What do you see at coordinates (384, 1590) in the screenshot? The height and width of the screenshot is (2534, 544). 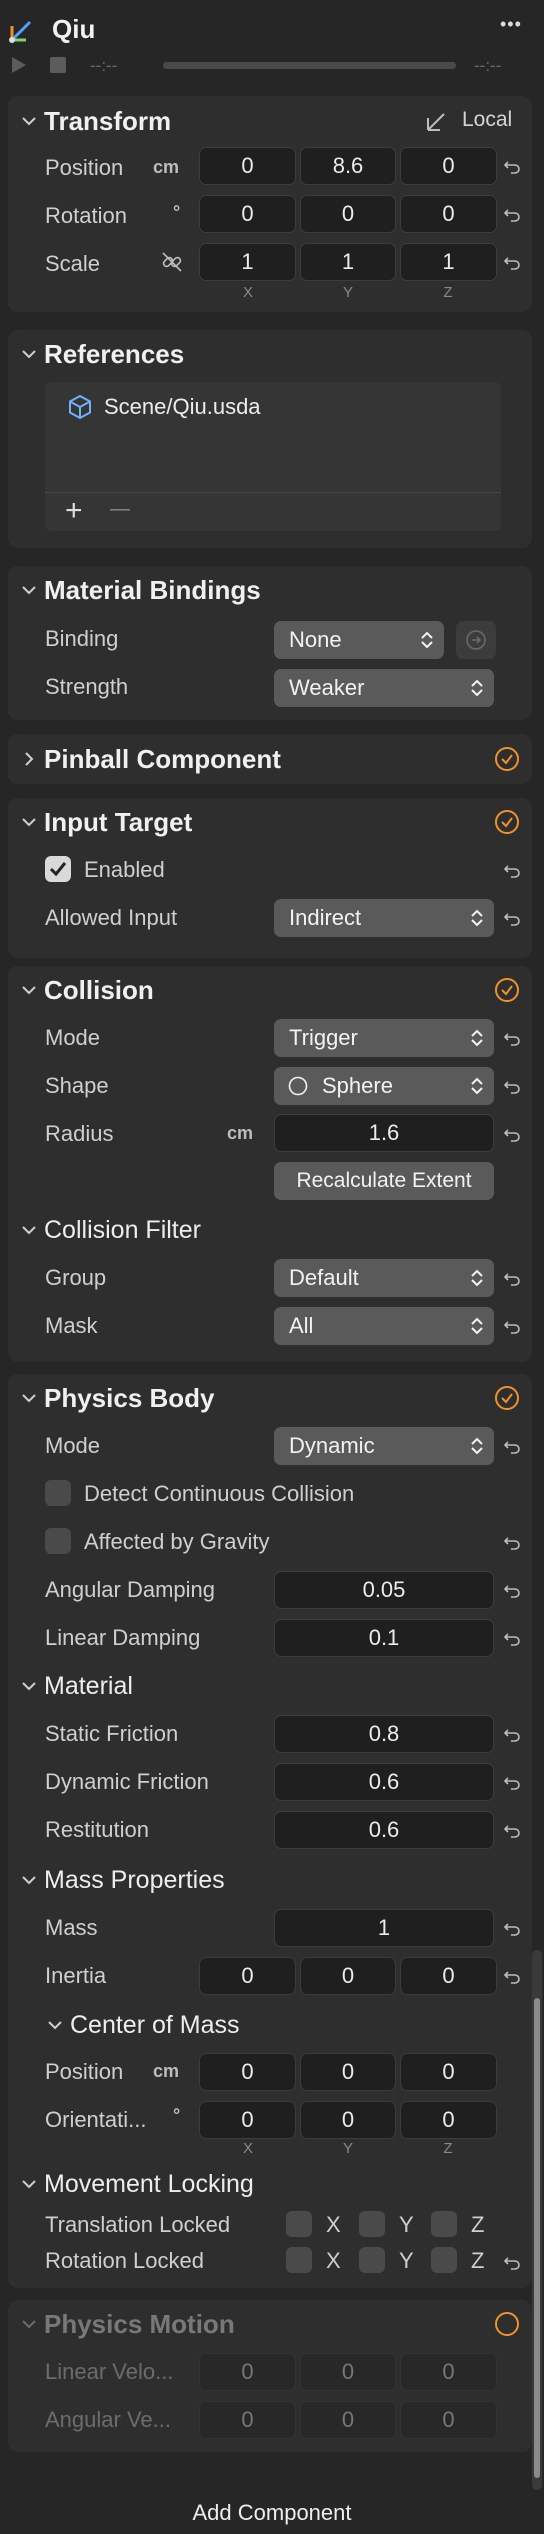 I see `angular-damping-field: 0.05` at bounding box center [384, 1590].